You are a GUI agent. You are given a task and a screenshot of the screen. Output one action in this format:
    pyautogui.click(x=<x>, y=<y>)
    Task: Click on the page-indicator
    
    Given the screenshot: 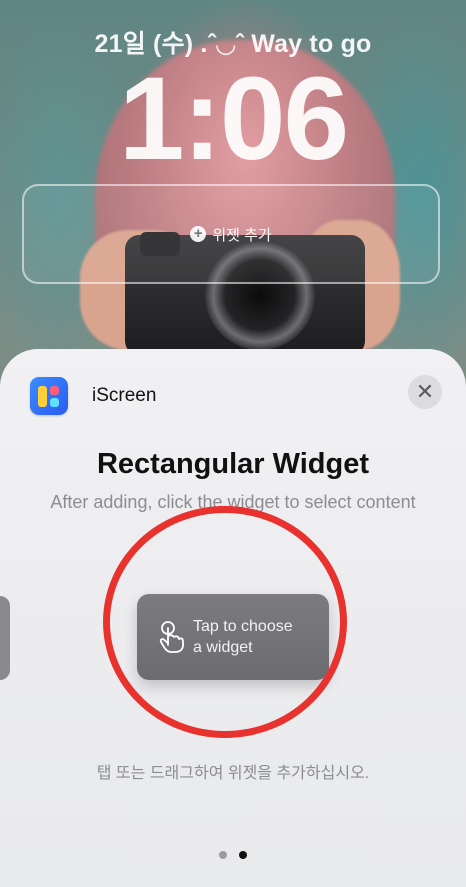 What is the action you would take?
    pyautogui.click(x=233, y=855)
    